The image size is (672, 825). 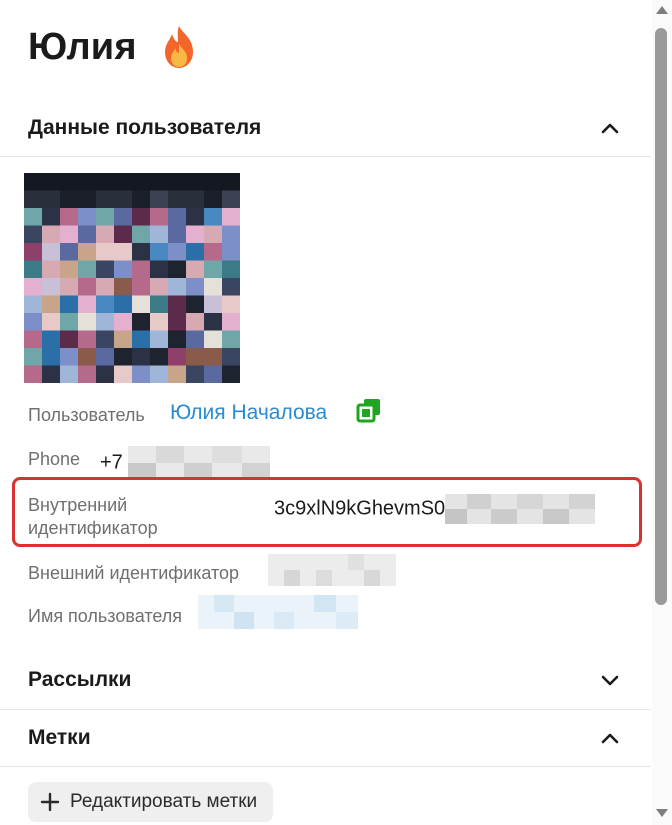 I want to click on internal-id-value: 3c9xlN9kGhevmS0, so click(x=435, y=509).